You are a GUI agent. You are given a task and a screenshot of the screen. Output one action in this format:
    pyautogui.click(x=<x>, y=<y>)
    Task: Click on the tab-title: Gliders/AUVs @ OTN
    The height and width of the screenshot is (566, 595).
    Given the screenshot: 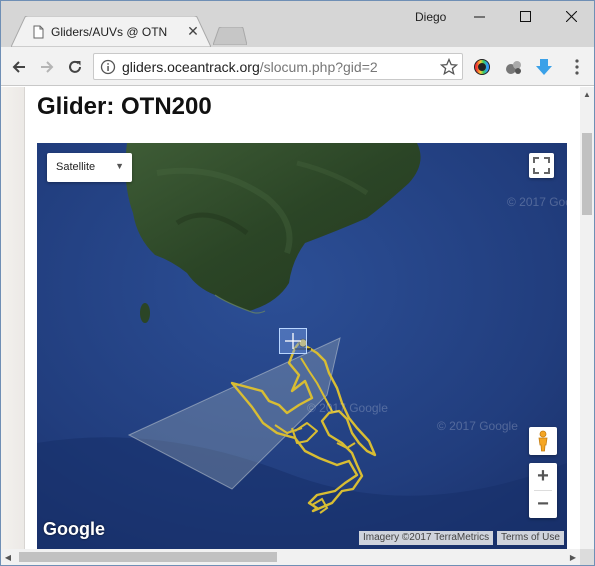 What is the action you would take?
    pyautogui.click(x=109, y=32)
    